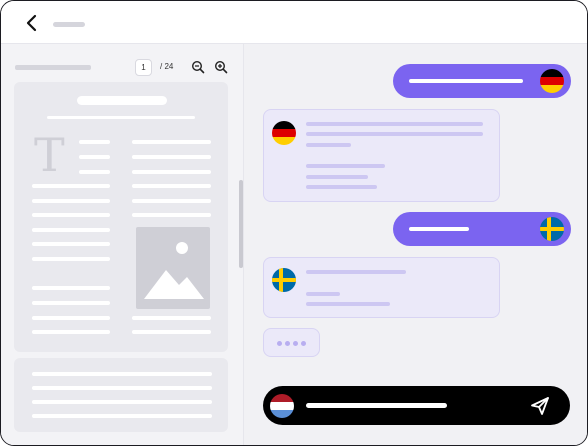 This screenshot has height=446, width=588. What do you see at coordinates (241, 224) in the screenshot?
I see `pane-resize-handle` at bounding box center [241, 224].